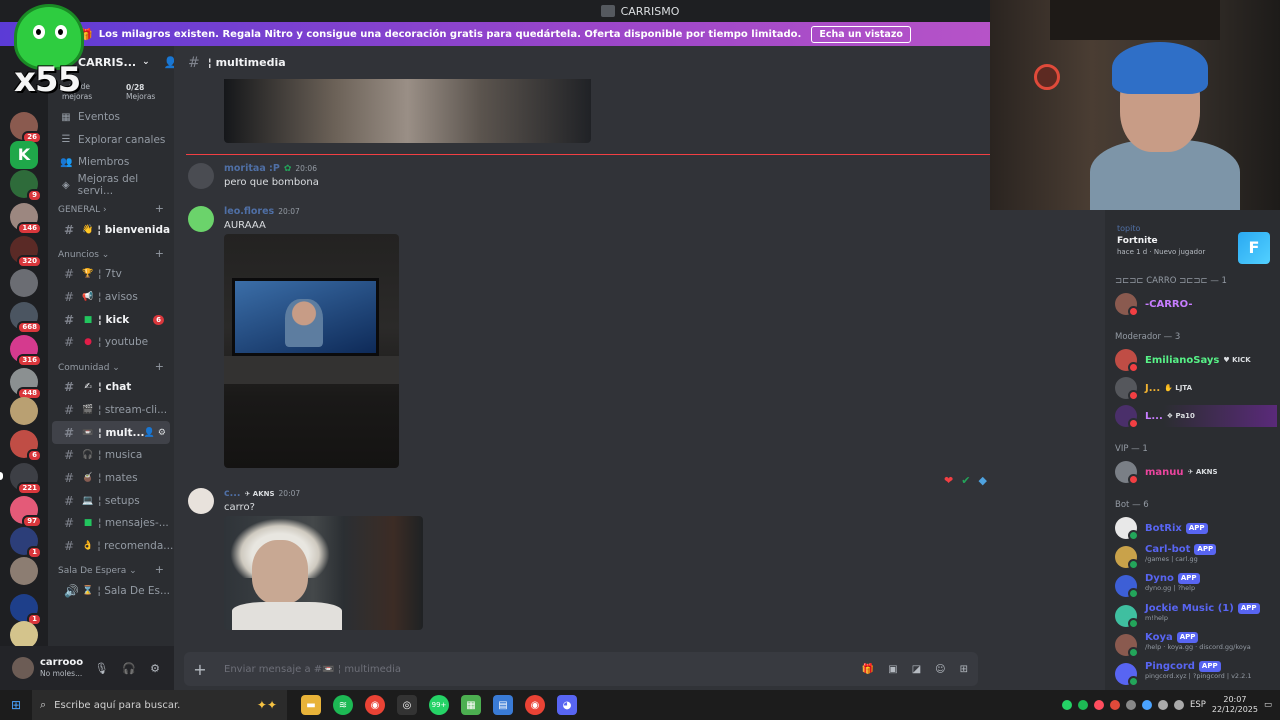  What do you see at coordinates (155, 668) in the screenshot?
I see `gear-icon: ⚙` at bounding box center [155, 668].